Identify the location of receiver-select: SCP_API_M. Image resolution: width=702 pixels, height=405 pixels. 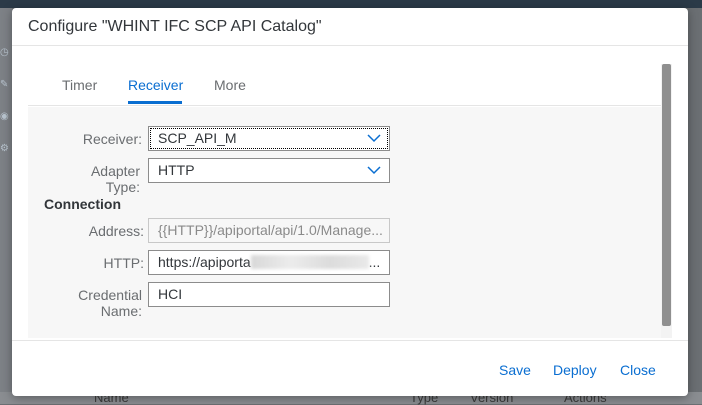
(269, 138).